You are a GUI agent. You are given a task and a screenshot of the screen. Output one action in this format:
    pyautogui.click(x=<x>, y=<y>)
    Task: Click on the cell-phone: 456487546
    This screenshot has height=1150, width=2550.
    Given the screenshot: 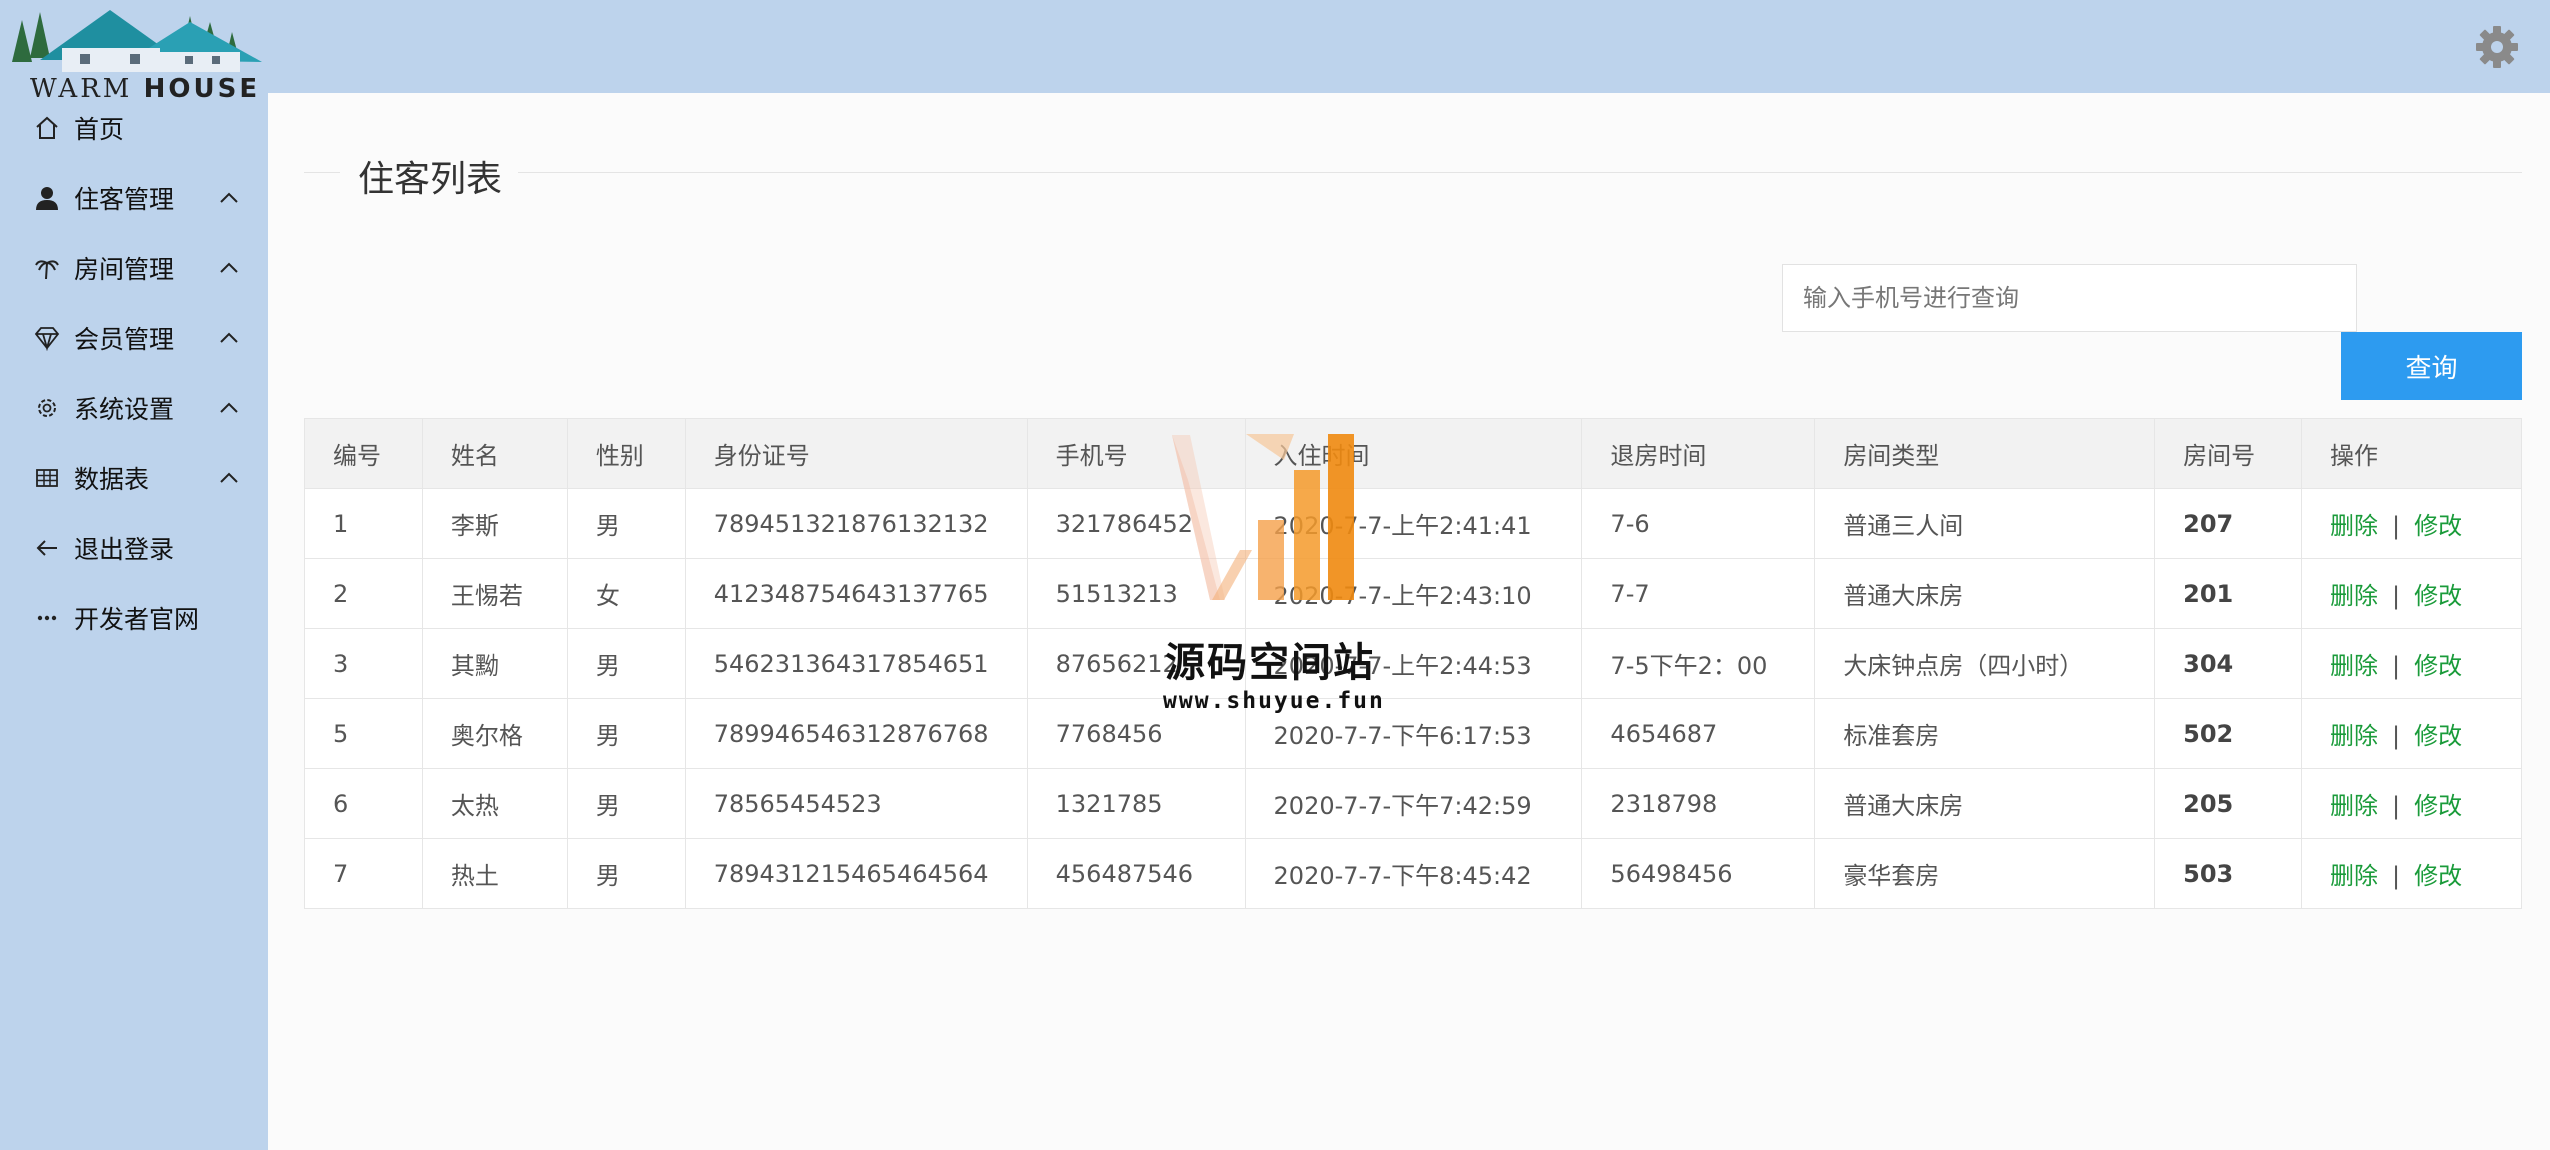 What is the action you would take?
    pyautogui.click(x=1136, y=873)
    